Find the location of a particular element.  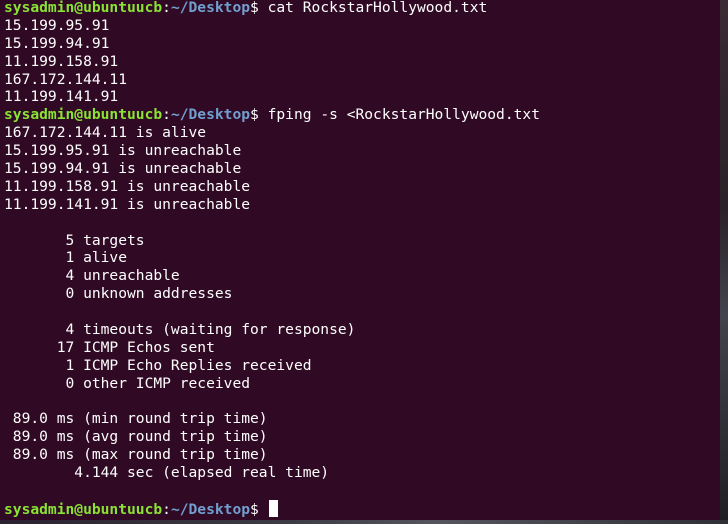

timing-line: 89.0 ms (avg round trip time) is located at coordinates (136, 437).